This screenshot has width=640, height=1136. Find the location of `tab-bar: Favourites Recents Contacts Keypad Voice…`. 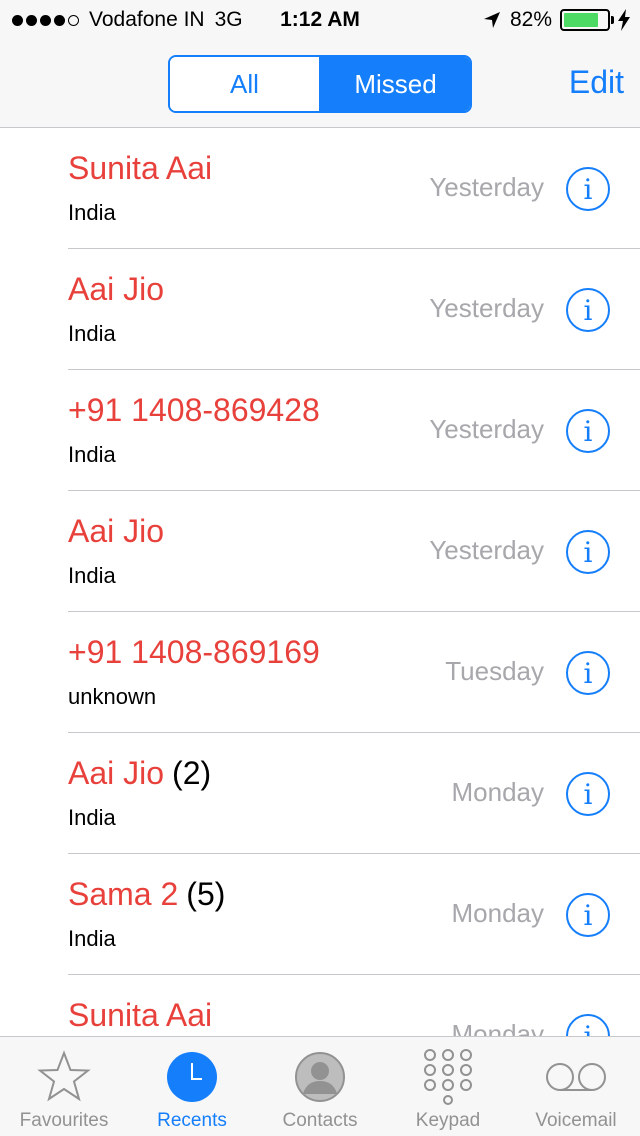

tab-bar: Favourites Recents Contacts Keypad Voice… is located at coordinates (320, 1086).